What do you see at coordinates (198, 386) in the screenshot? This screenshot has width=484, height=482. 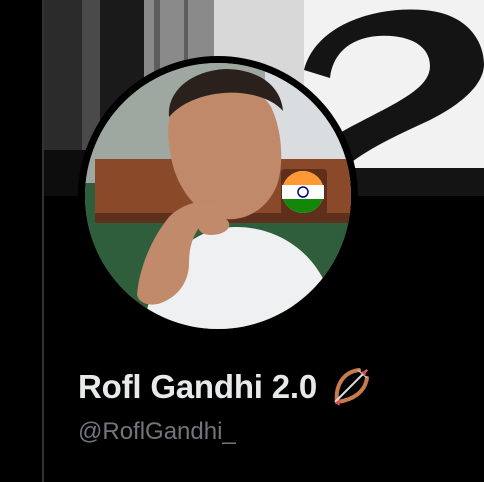 I see `display-name: Rofl Gandhi 2.0` at bounding box center [198, 386].